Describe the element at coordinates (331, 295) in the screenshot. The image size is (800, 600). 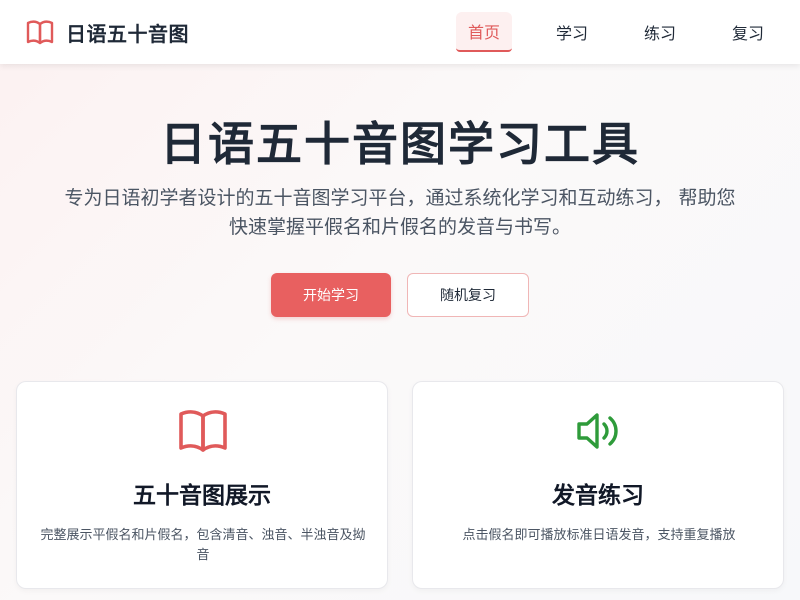
I see `start-learning-button: 开始学习` at that location.